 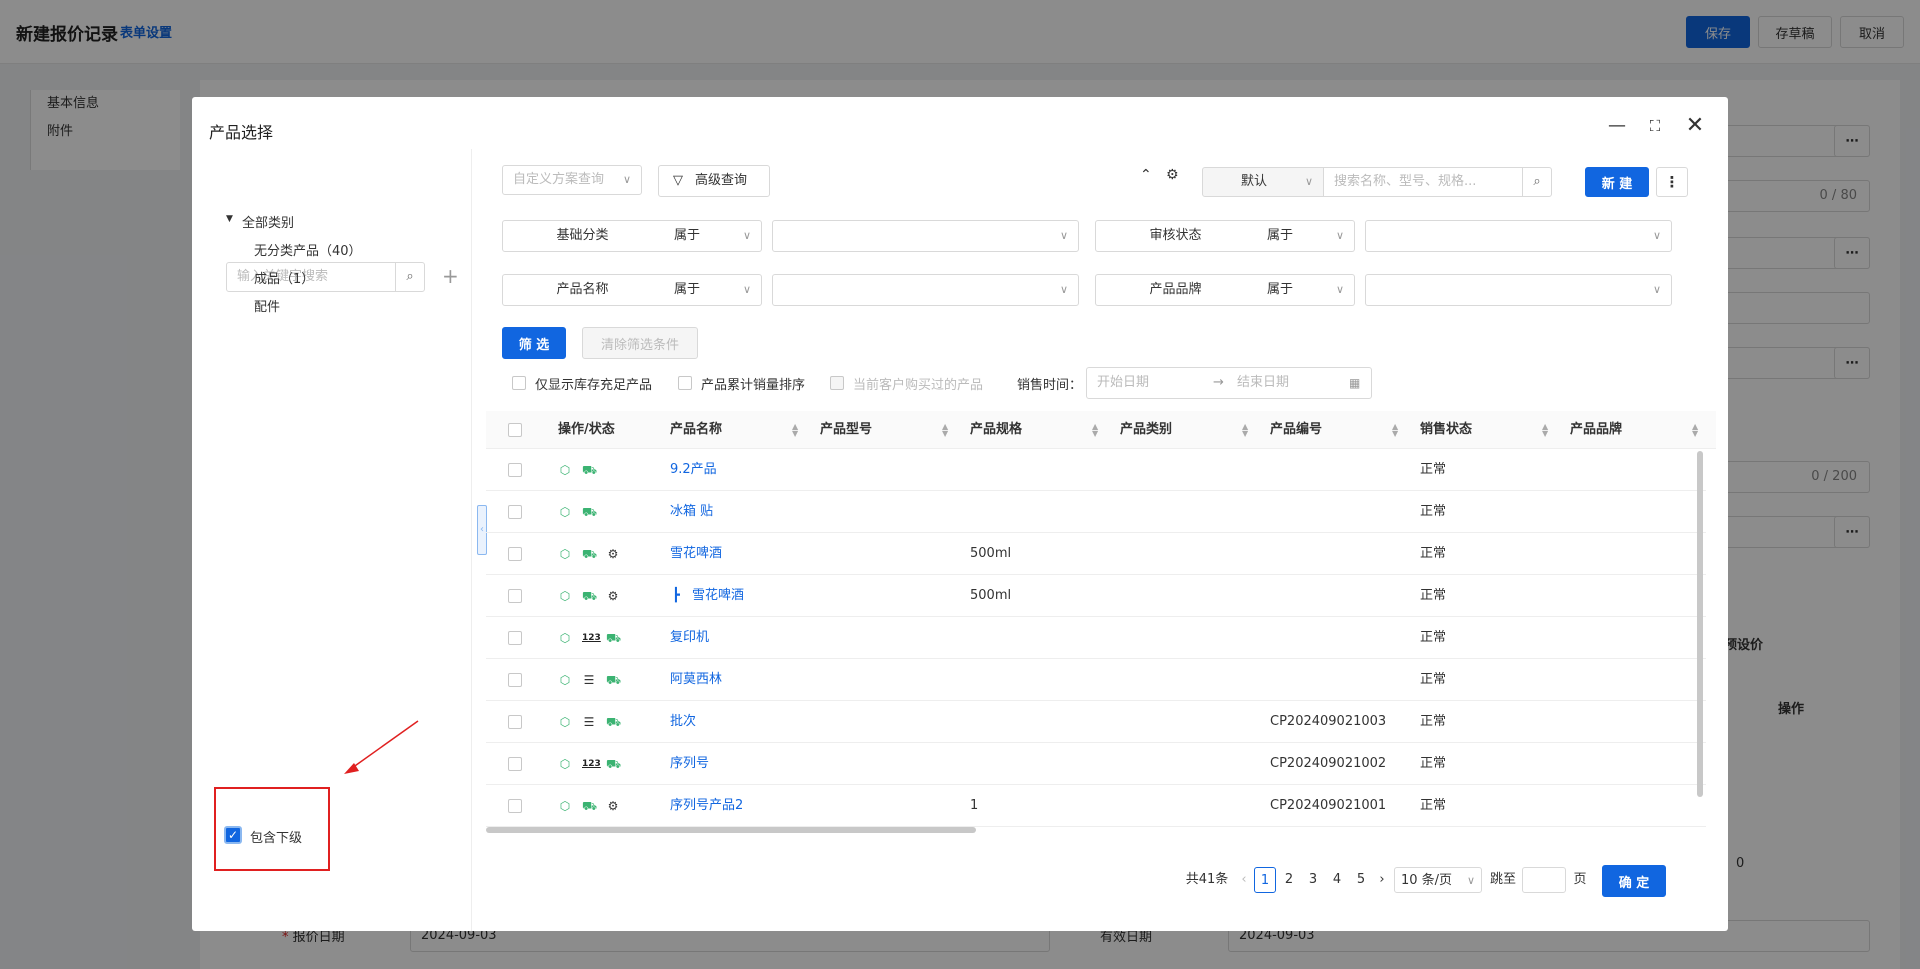 I want to click on settings-icon: ⚙, so click(x=1172, y=175).